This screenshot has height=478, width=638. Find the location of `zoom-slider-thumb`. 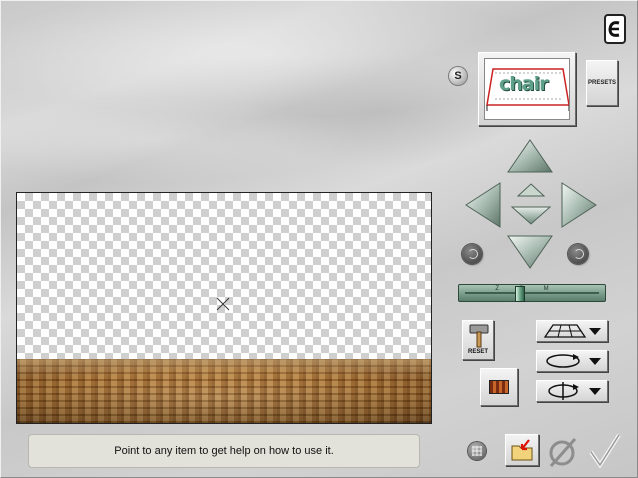

zoom-slider-thumb is located at coordinates (520, 294).